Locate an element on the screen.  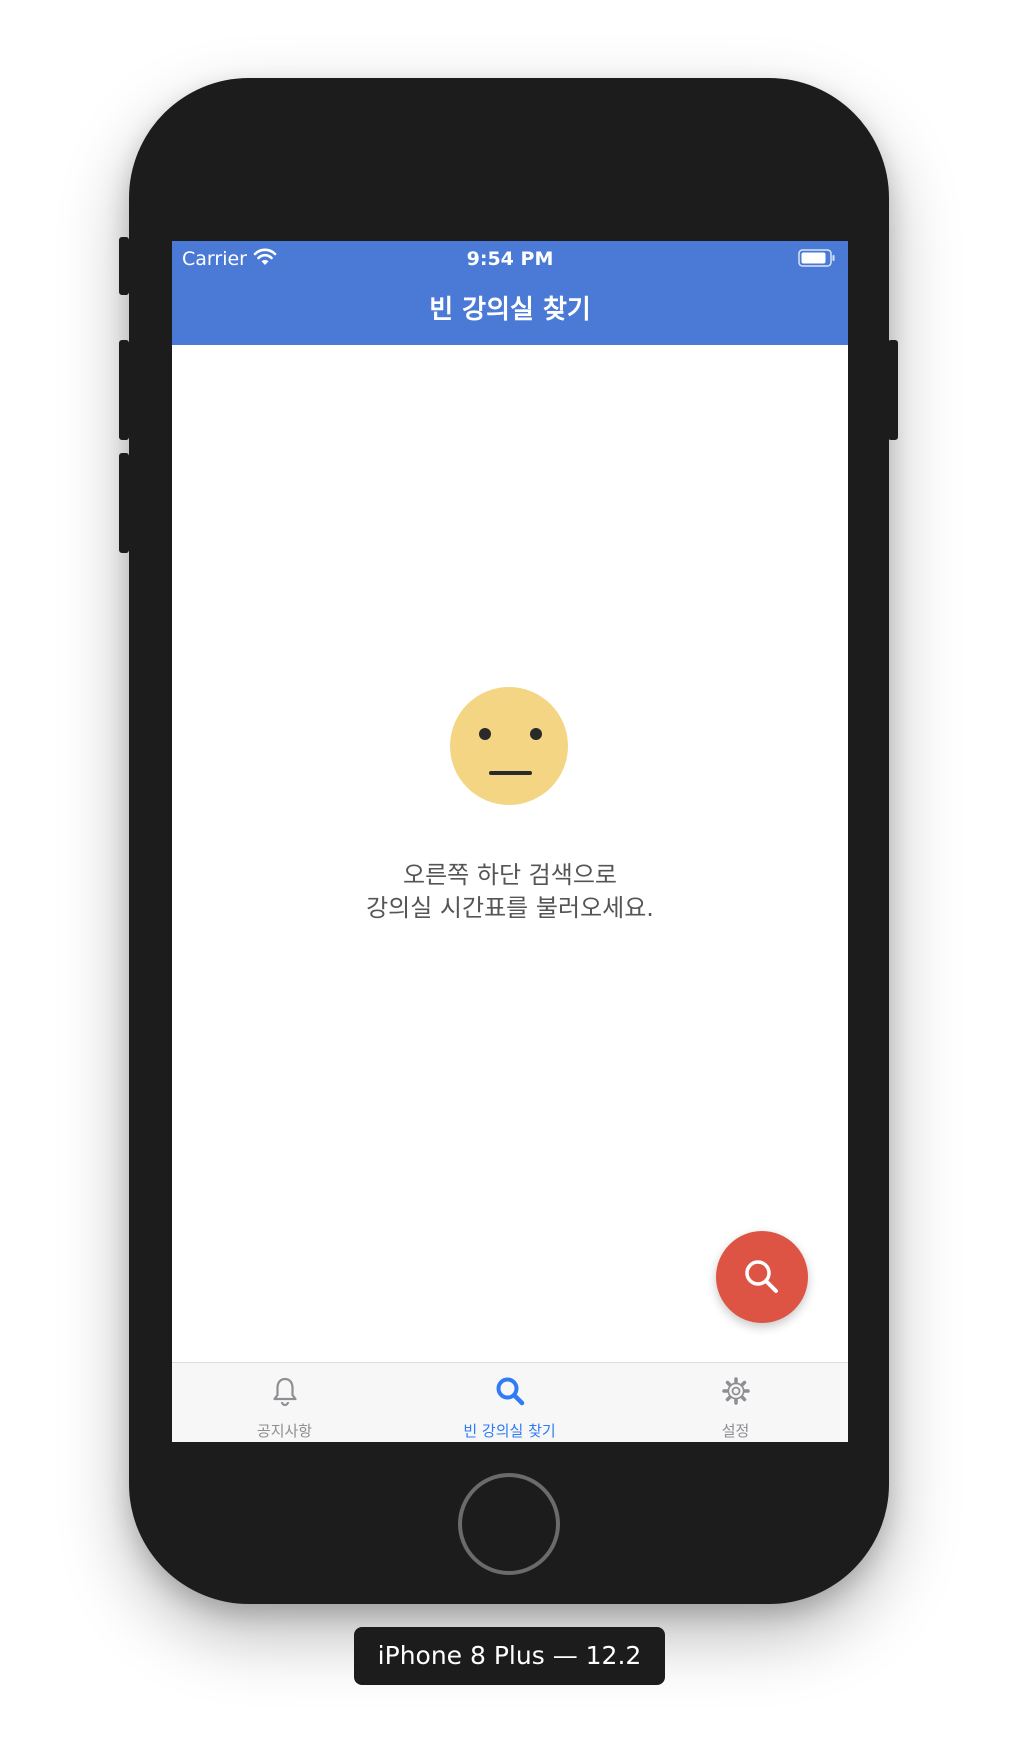
home-button is located at coordinates (509, 1524).